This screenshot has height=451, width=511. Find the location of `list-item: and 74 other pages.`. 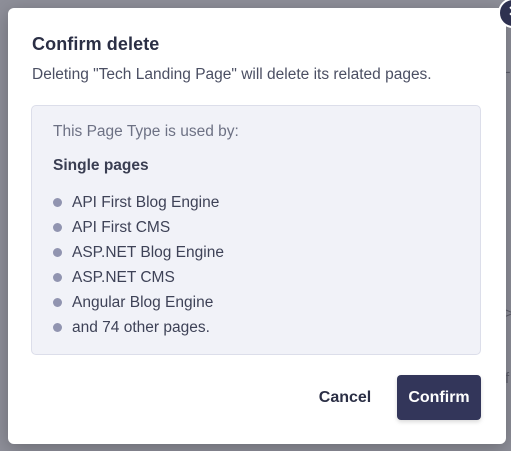

list-item: and 74 other pages. is located at coordinates (138, 327).